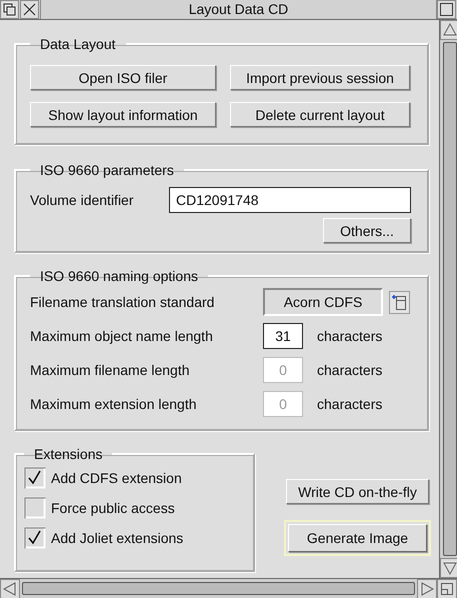  I want to click on window-title: Layout Data CD, so click(238, 9).